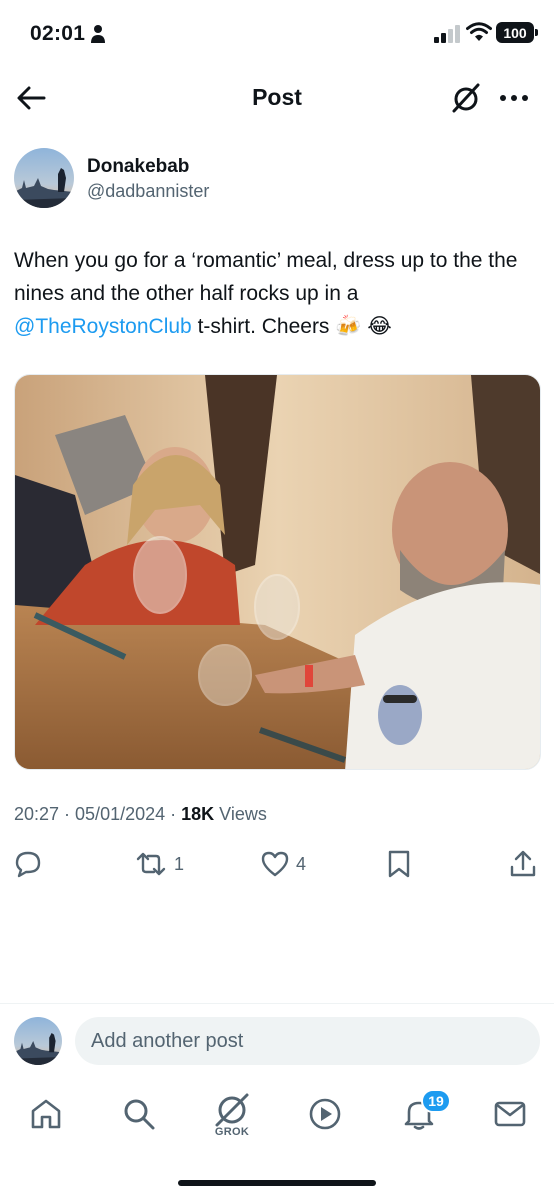  I want to click on repost-icon, so click(151, 864).